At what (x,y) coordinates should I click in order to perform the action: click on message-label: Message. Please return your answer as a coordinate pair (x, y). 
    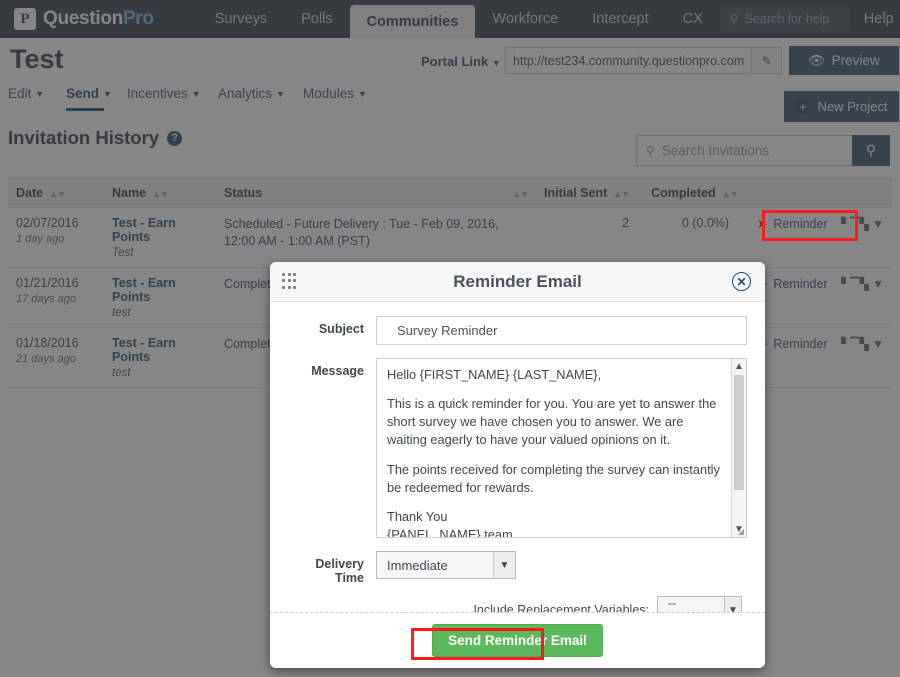
    Looking at the image, I should click on (337, 371).